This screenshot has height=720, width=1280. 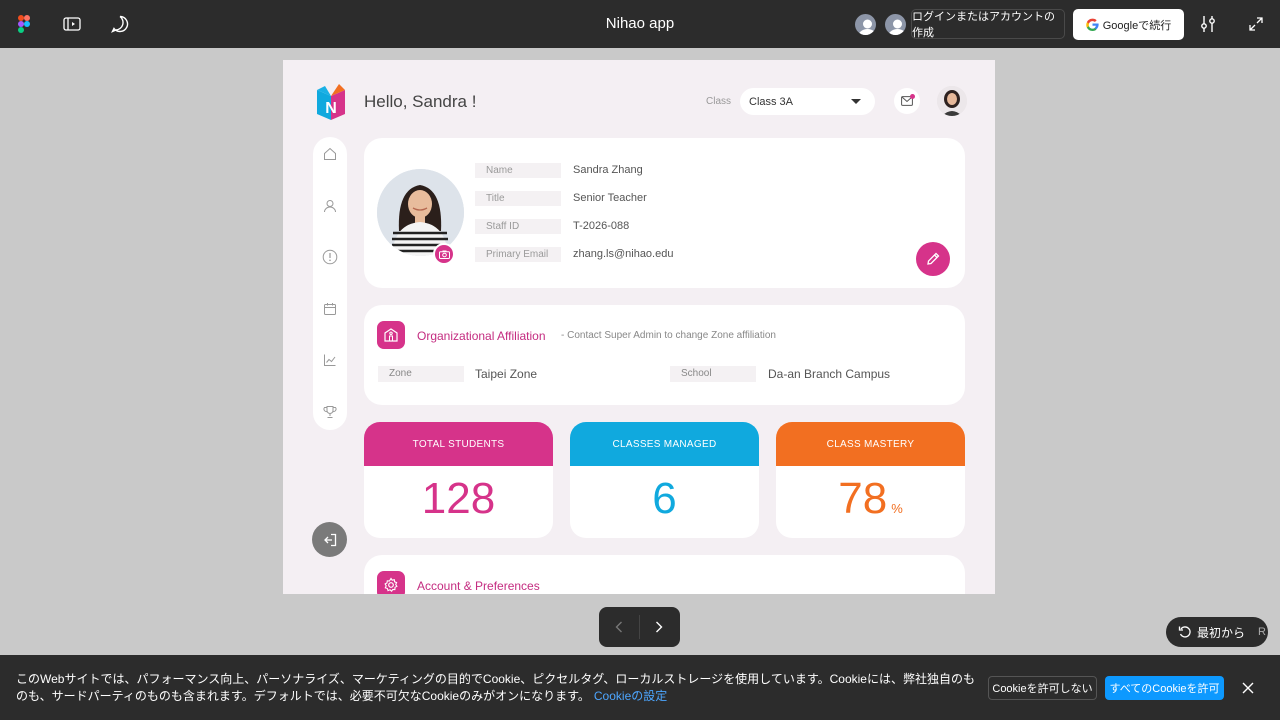 I want to click on logout-button, so click(x=329, y=539).